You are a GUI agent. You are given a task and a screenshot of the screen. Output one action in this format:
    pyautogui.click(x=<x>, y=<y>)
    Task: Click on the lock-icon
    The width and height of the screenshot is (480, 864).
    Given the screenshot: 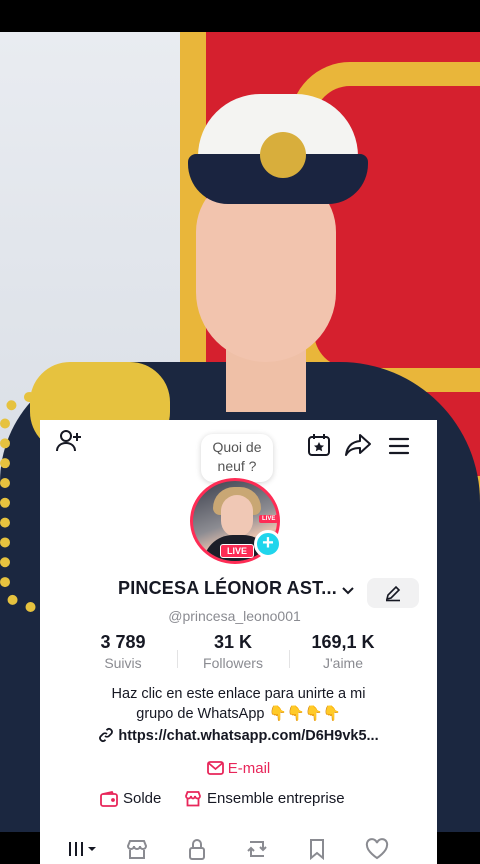 What is the action you would take?
    pyautogui.click(x=197, y=849)
    